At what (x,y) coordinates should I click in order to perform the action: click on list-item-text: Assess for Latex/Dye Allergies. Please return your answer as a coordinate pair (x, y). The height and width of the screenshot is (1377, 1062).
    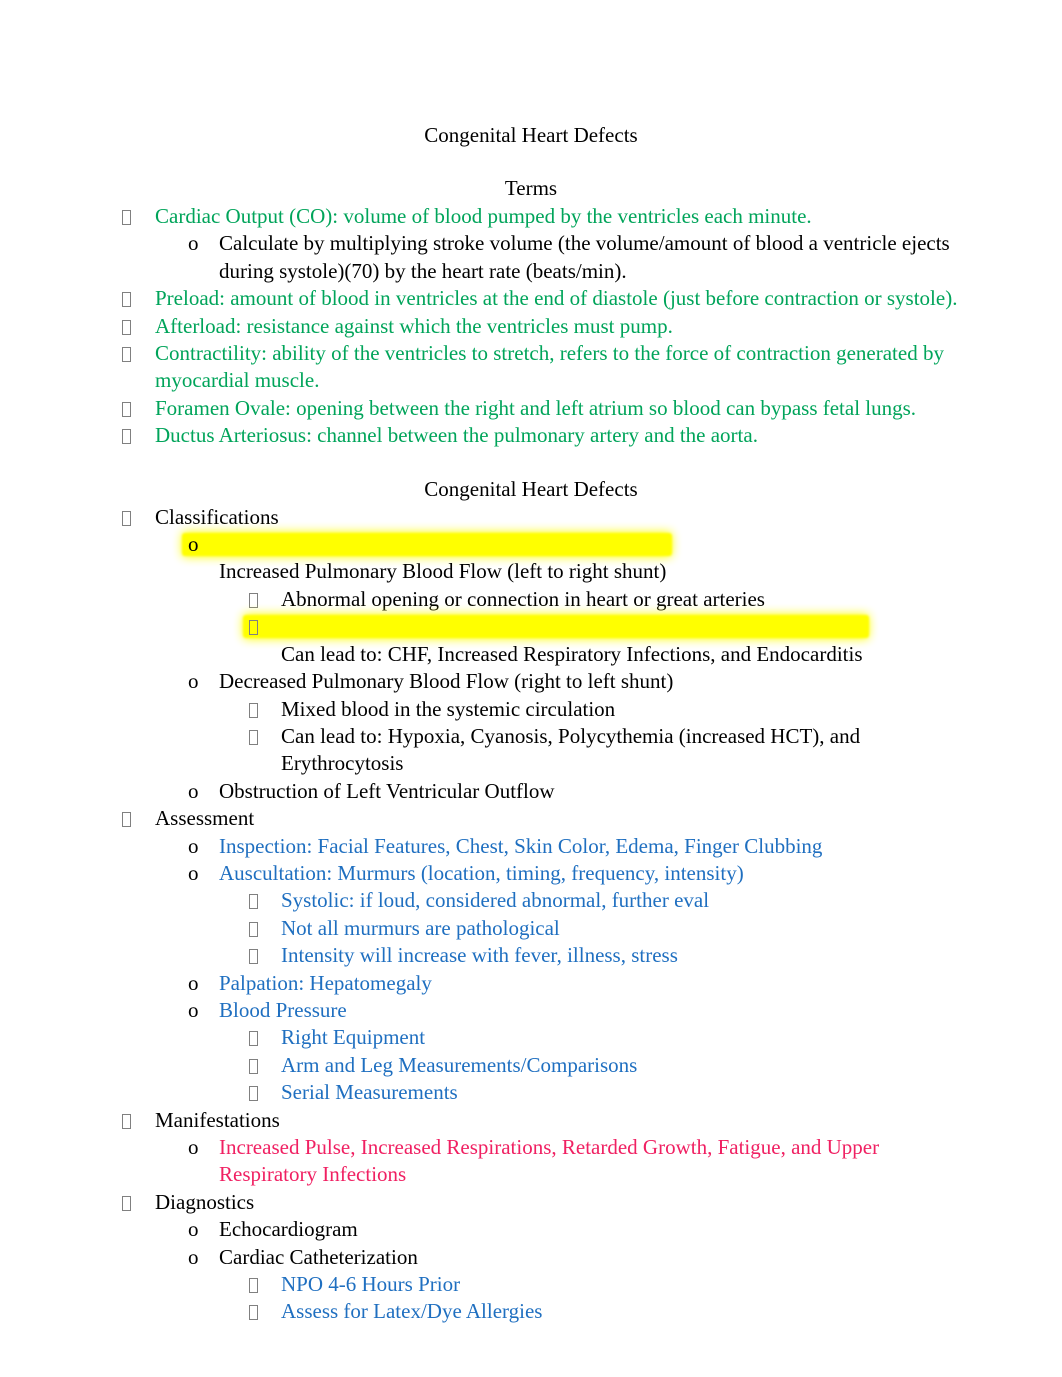
    Looking at the image, I should click on (412, 1311).